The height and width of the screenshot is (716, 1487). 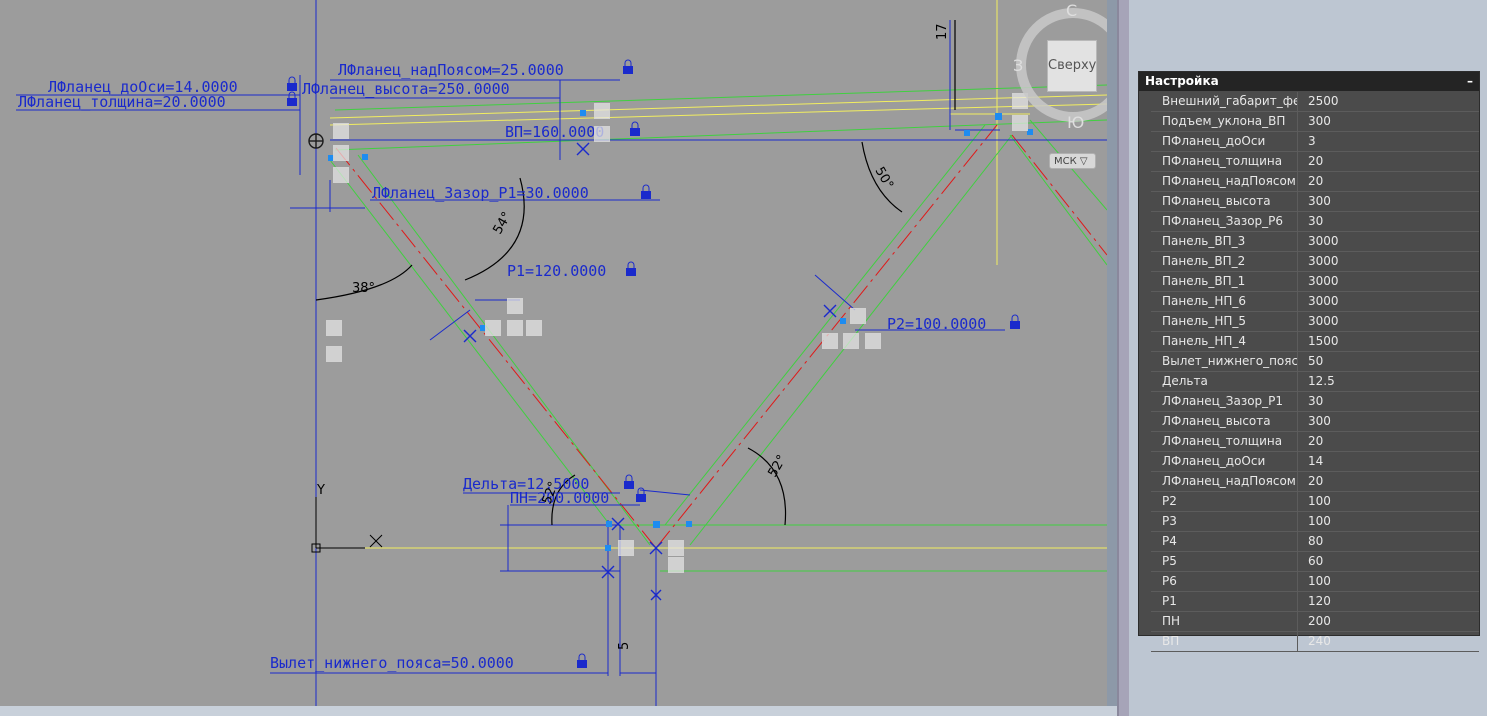 I want to click on parameter-name: ПФланец_Зазор_Р6, so click(x=1223, y=221).